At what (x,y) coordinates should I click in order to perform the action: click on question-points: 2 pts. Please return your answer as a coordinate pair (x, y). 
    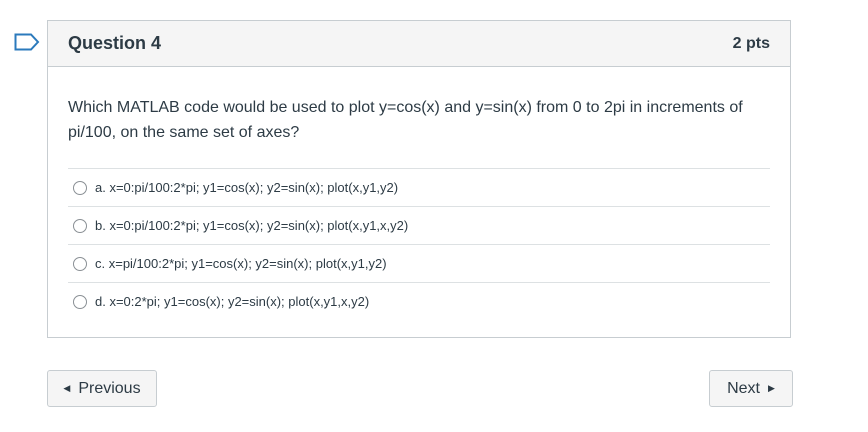
    Looking at the image, I should click on (751, 43).